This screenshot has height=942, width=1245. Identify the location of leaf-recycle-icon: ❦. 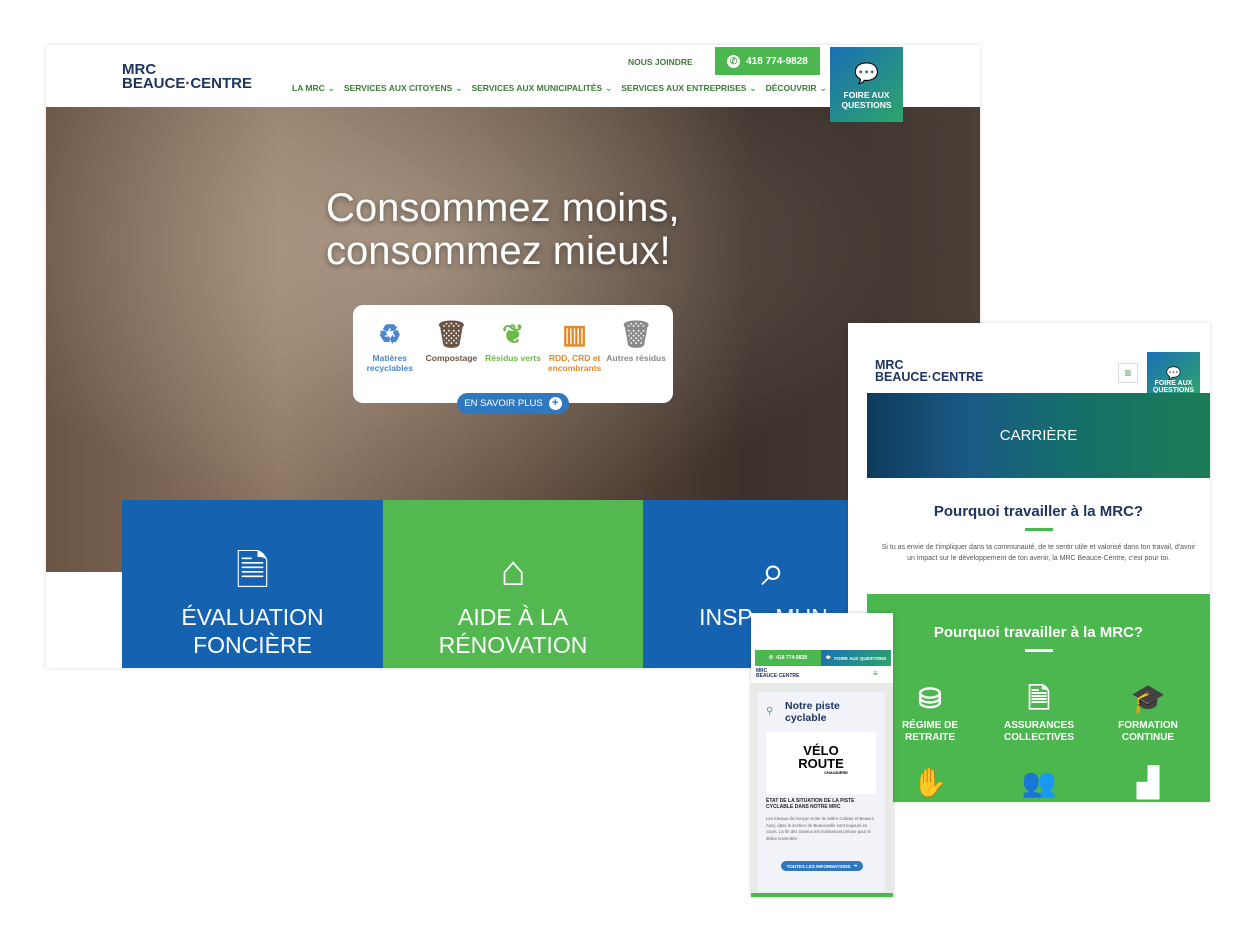
(513, 334).